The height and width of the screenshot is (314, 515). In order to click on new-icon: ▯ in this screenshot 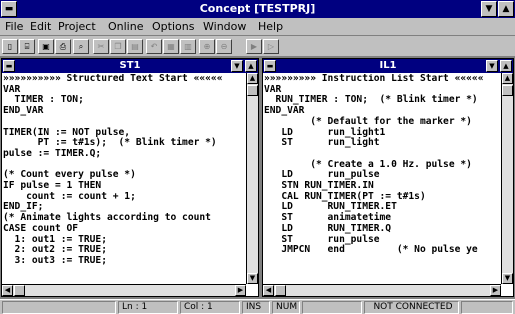, I will do `click(10, 46)`.